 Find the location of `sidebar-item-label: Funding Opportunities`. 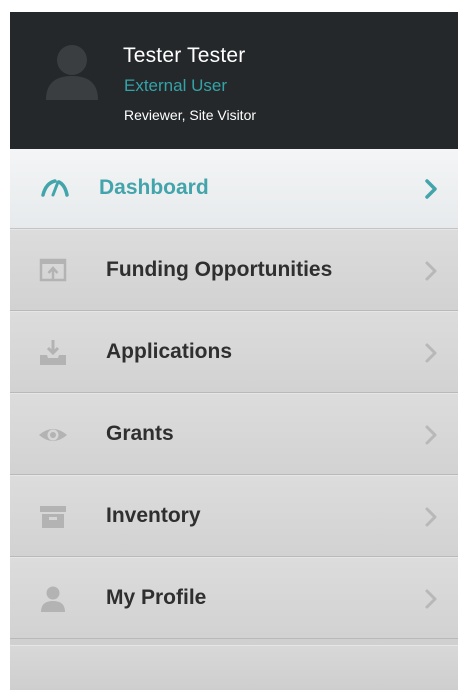

sidebar-item-label: Funding Opportunities is located at coordinates (219, 269).